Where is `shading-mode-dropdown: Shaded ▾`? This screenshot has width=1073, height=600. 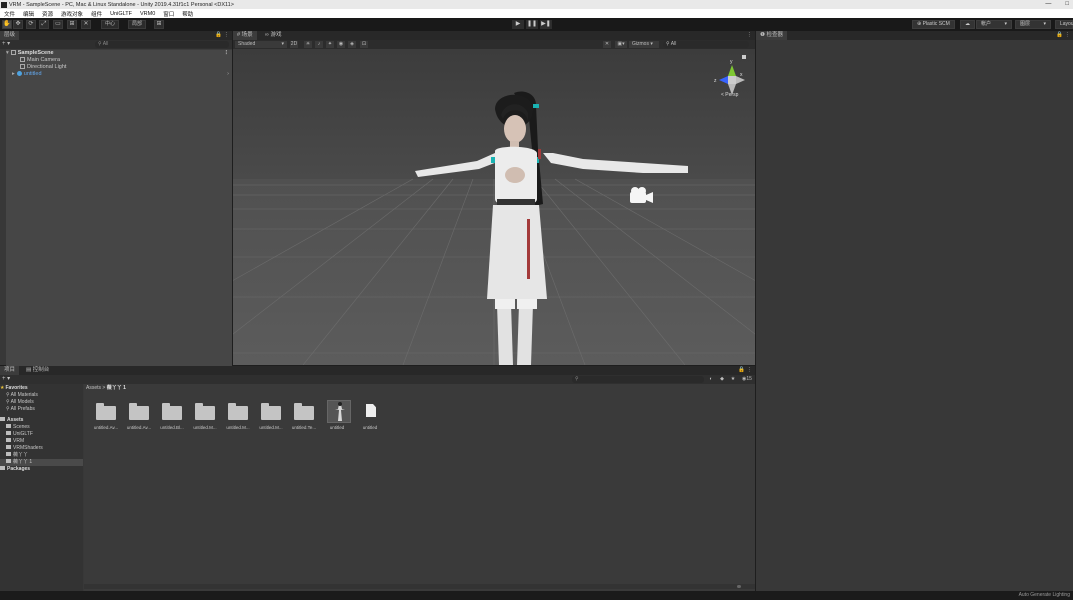
shading-mode-dropdown: Shaded ▾ is located at coordinates (261, 44).